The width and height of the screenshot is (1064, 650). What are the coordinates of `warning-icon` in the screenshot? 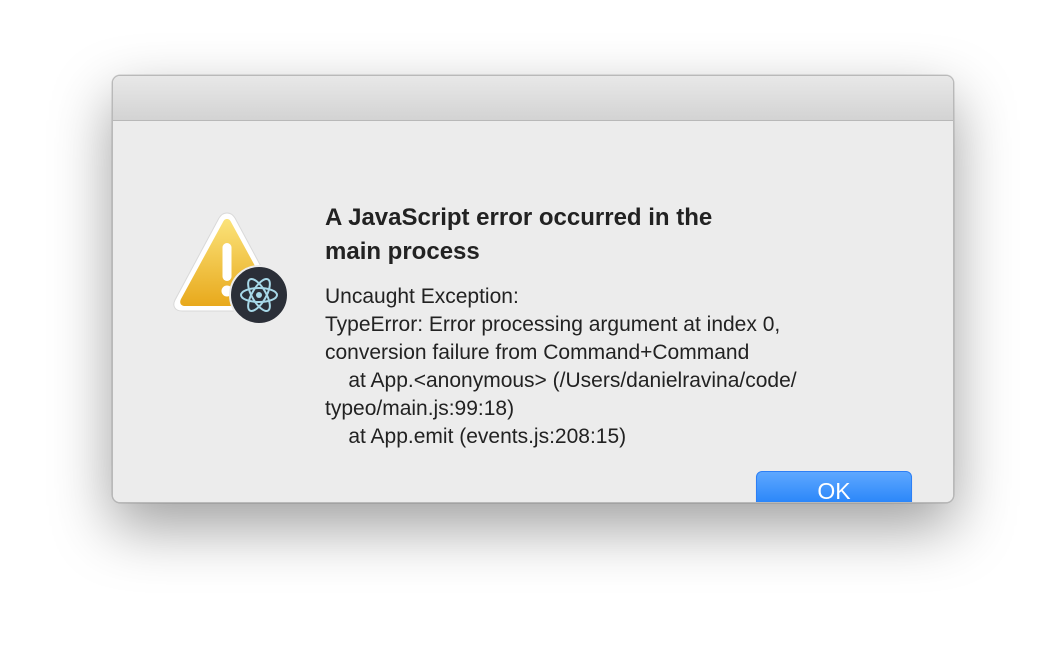 It's located at (231, 268).